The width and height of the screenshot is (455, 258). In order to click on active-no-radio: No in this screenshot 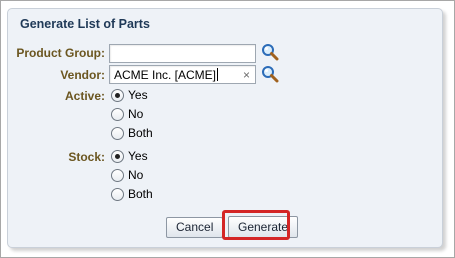, I will do `click(127, 114)`.